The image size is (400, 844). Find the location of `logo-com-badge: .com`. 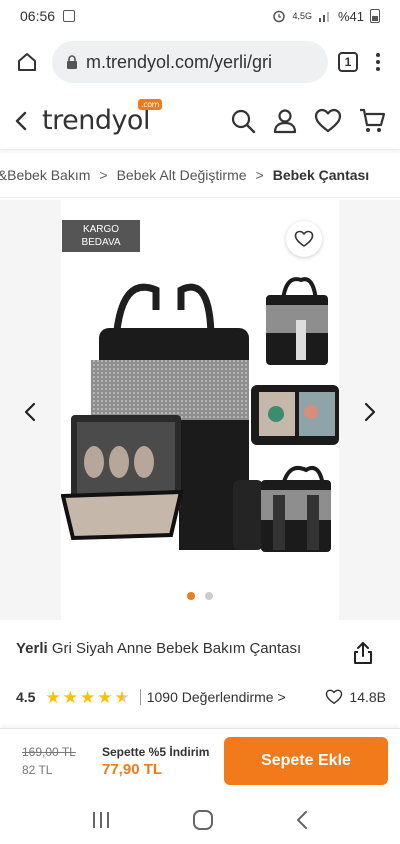

logo-com-badge: .com is located at coordinates (150, 104).